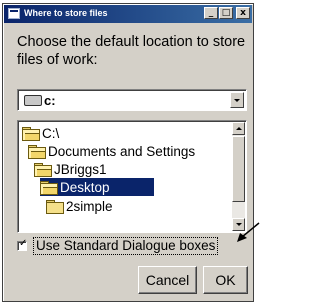  What do you see at coordinates (122, 151) in the screenshot?
I see `tree-item-label: Documents and Settings` at bounding box center [122, 151].